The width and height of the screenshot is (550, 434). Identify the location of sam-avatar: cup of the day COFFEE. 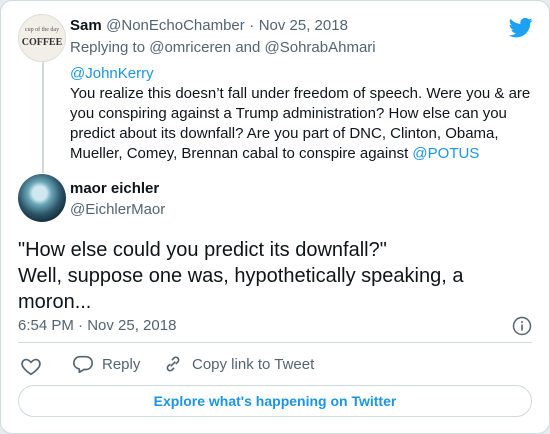
(42, 38).